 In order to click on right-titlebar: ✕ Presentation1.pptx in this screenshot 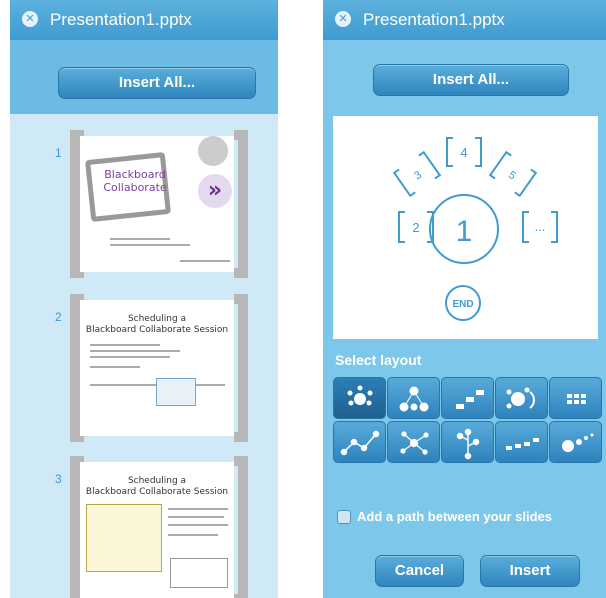, I will do `click(464, 20)`.